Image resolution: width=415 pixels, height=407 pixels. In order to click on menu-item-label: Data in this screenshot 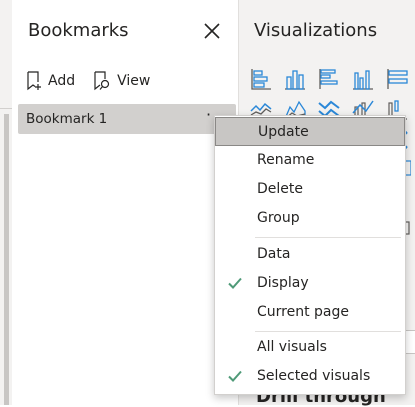, I will do `click(274, 254)`.